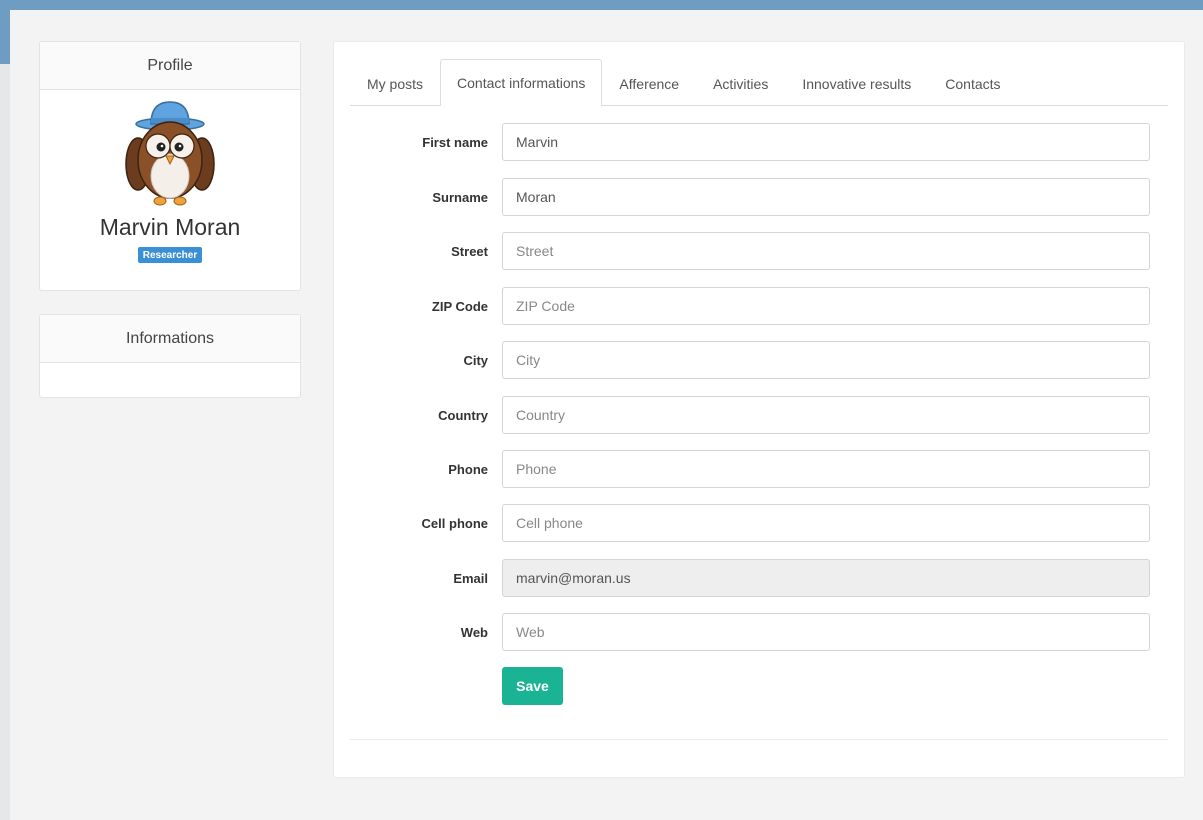 The height and width of the screenshot is (820, 1203). Describe the element at coordinates (468, 469) in the screenshot. I see `phone-label: Phone` at that location.